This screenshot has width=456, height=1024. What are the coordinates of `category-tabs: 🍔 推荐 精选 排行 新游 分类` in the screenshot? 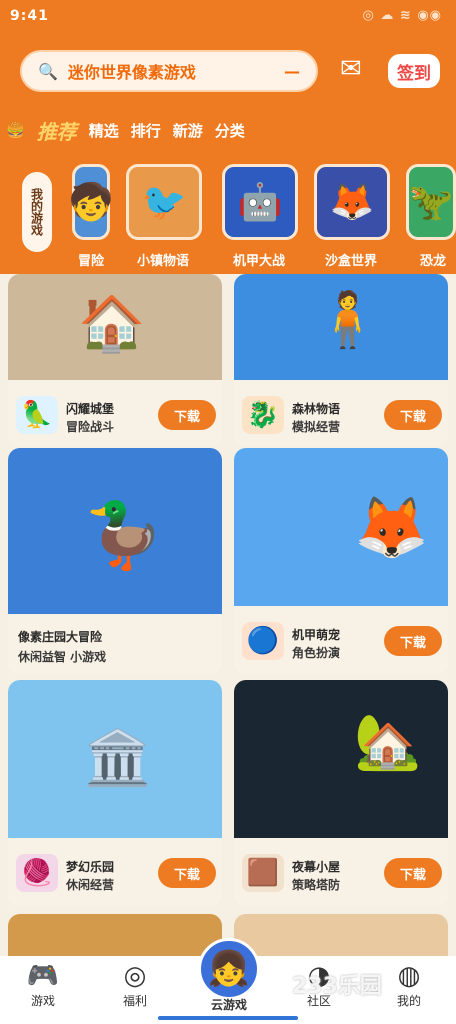 It's located at (228, 130).